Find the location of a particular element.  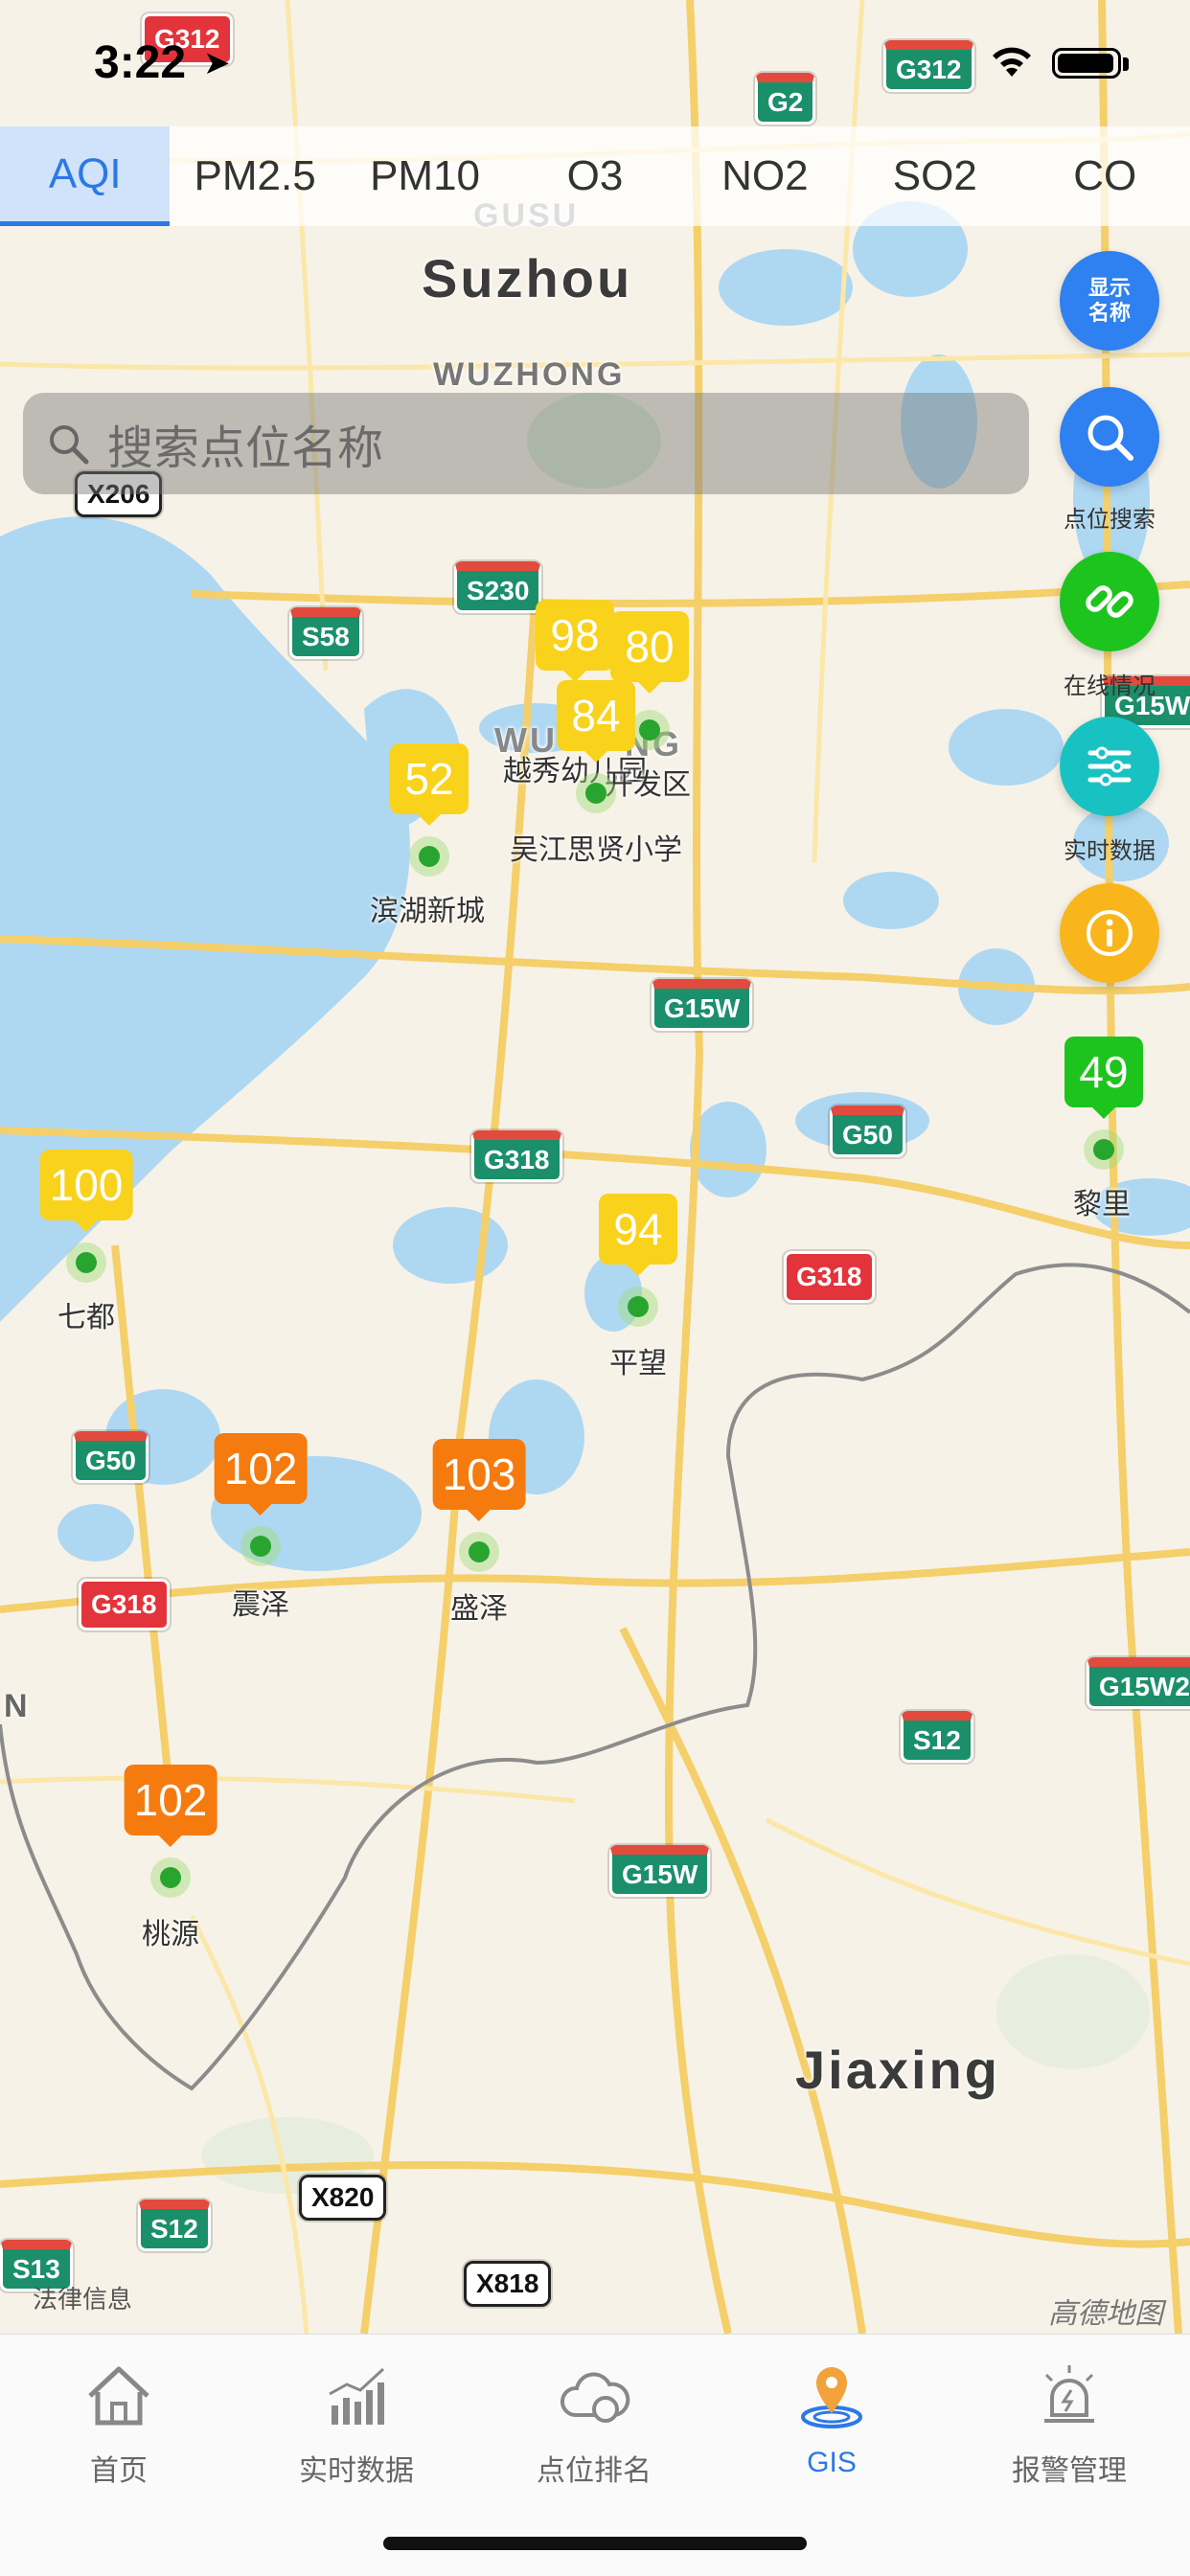

show-name-button: 显示 名称 is located at coordinates (1109, 301).